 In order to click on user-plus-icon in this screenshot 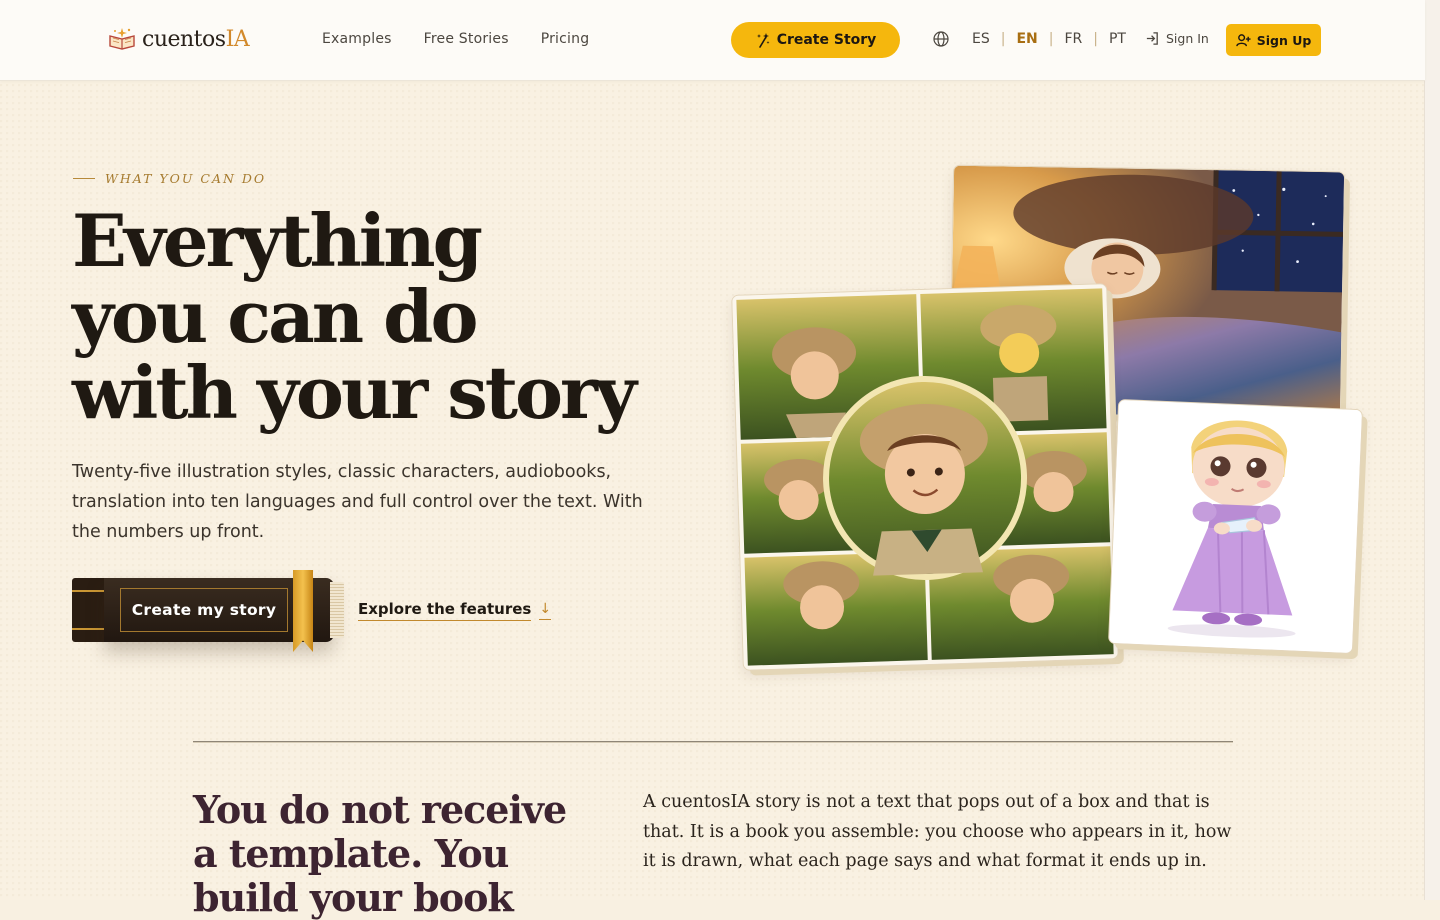, I will do `click(1243, 39)`.